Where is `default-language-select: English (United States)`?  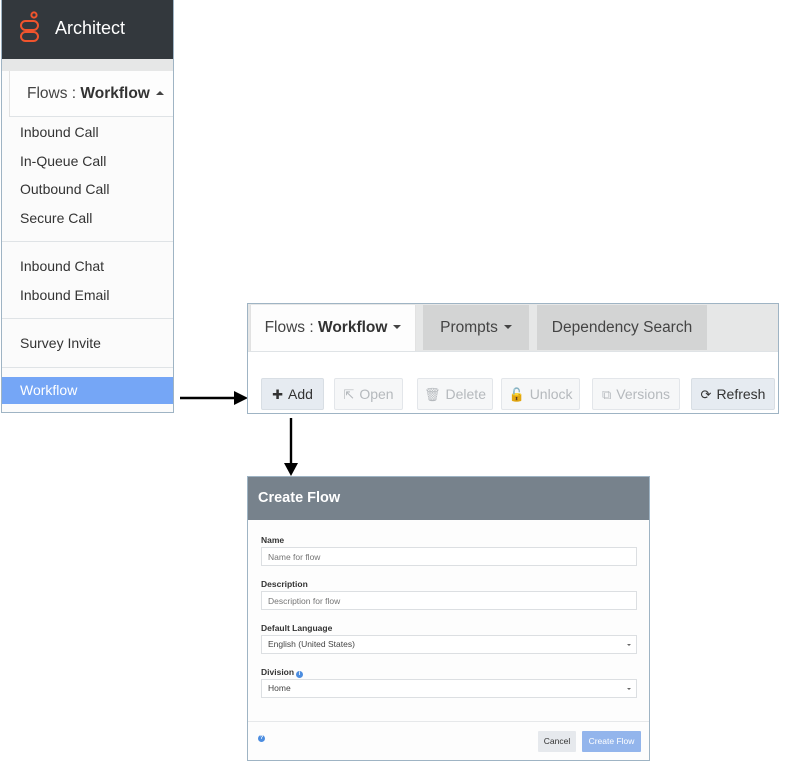 default-language-select: English (United States) is located at coordinates (449, 644).